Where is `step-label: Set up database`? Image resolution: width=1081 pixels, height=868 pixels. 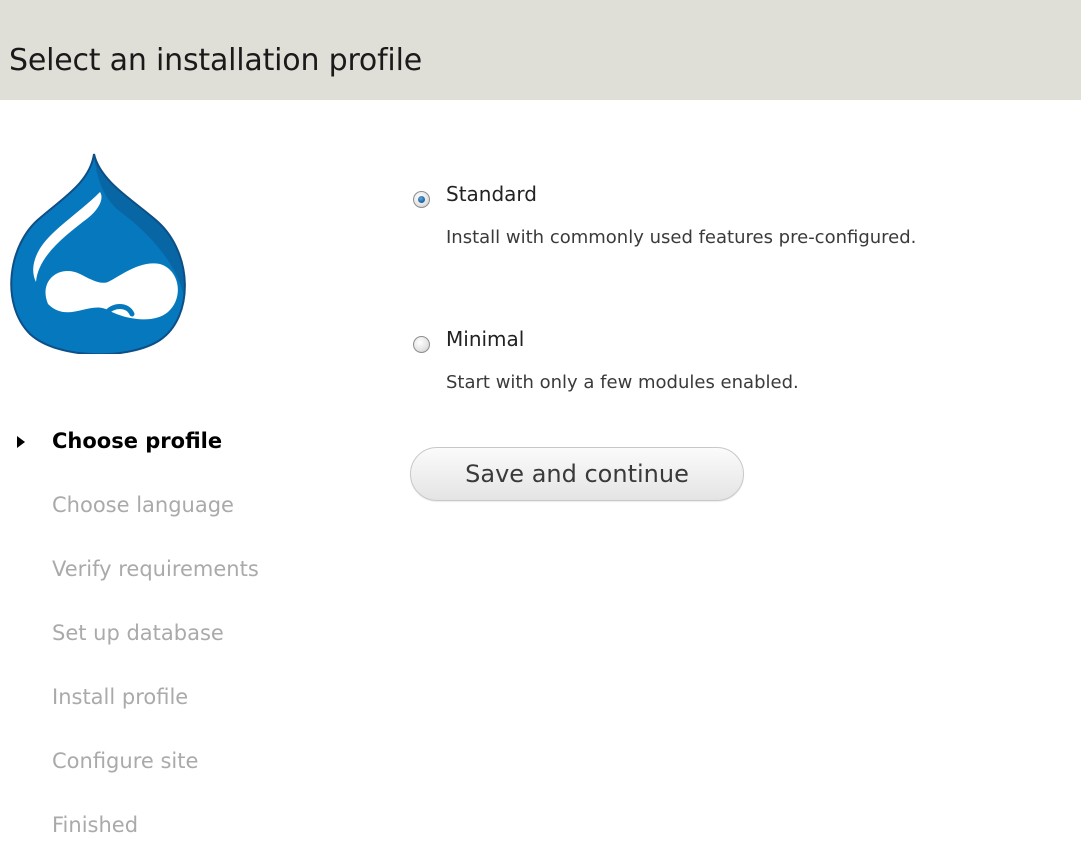
step-label: Set up database is located at coordinates (138, 633).